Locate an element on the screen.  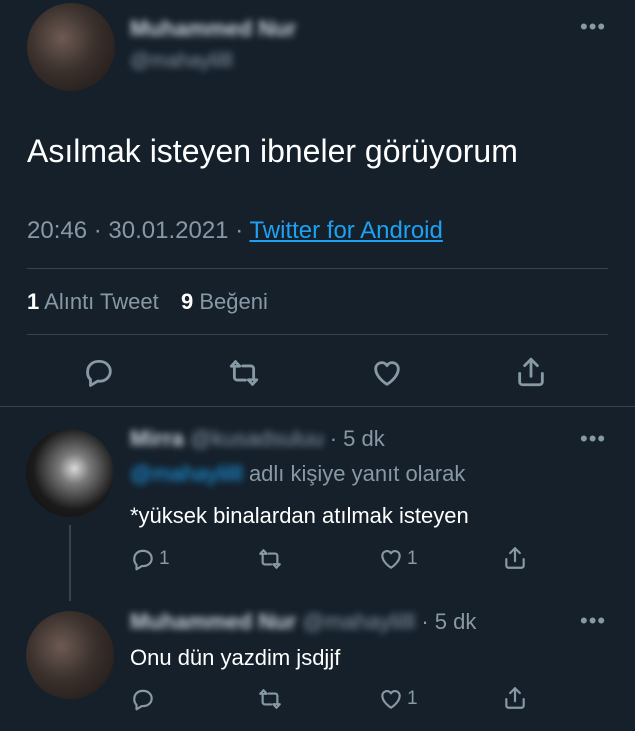
main-tweet-stats: 1 Alıntı Tweet 9 Beğeni is located at coordinates (147, 302).